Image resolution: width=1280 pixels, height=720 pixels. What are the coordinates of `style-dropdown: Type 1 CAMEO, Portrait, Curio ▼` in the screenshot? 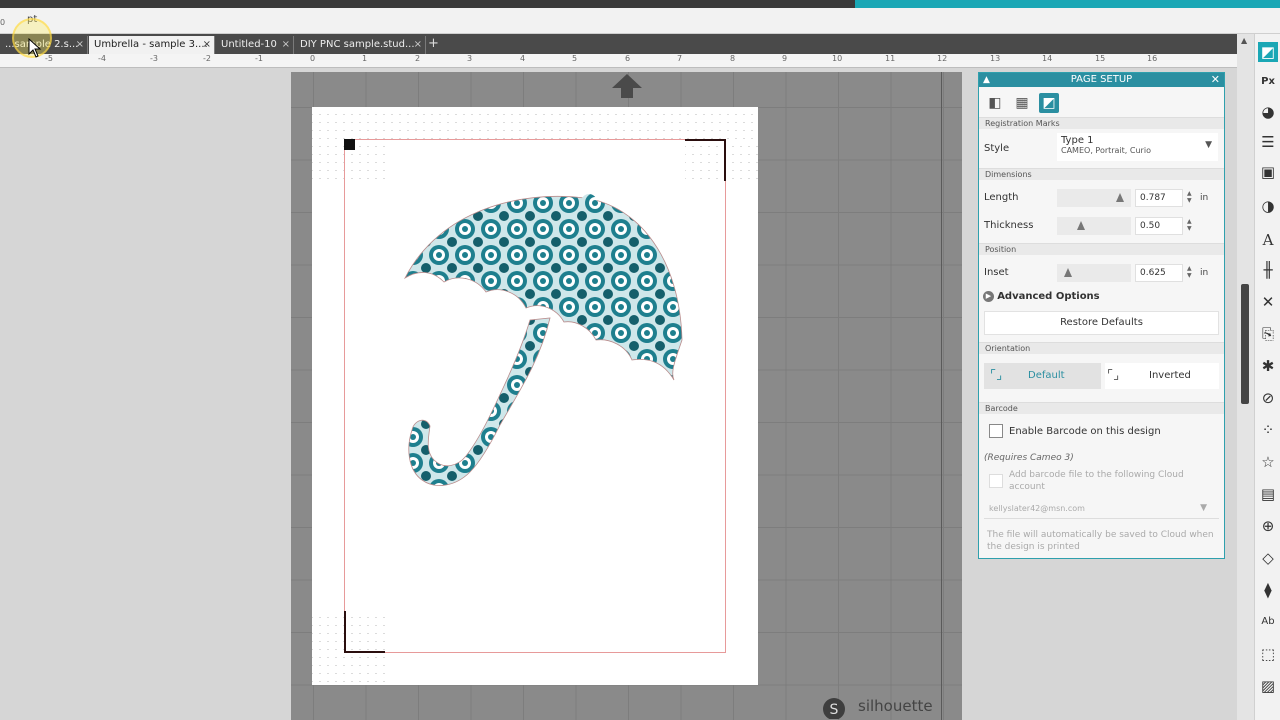 It's located at (1137, 147).